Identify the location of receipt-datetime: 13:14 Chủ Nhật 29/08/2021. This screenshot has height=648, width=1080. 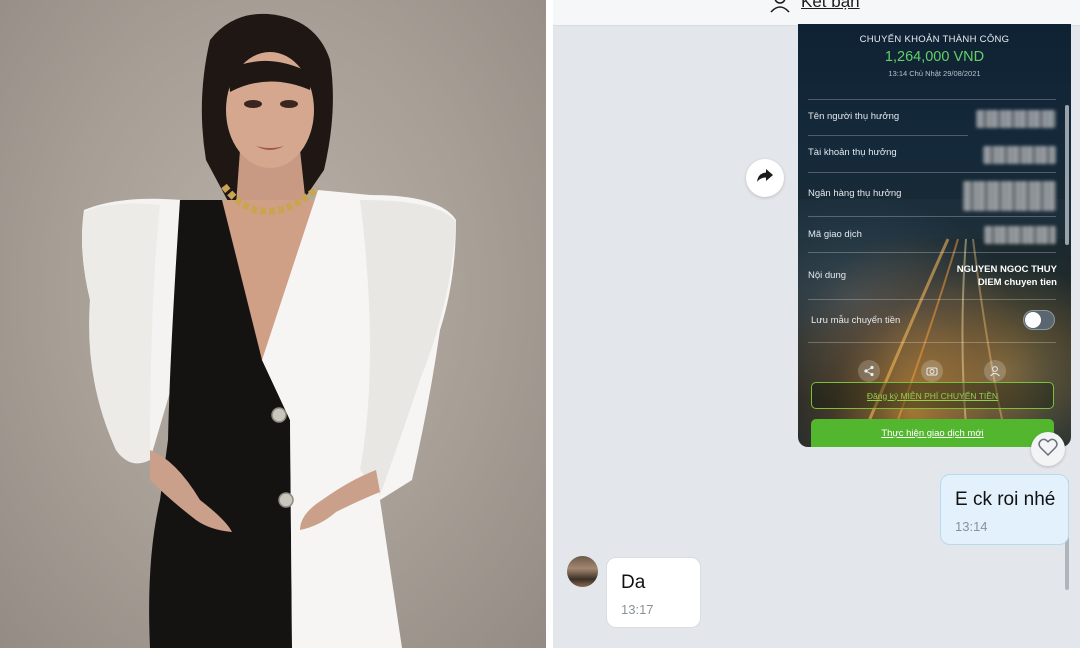
(934, 73).